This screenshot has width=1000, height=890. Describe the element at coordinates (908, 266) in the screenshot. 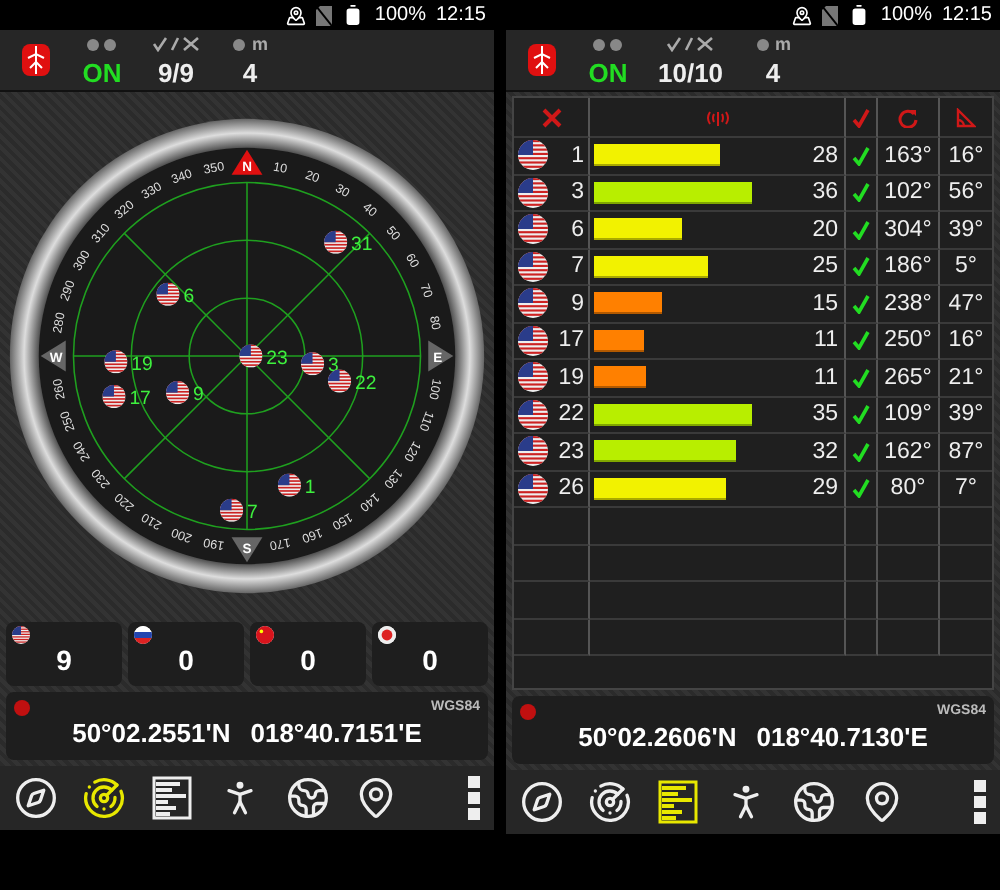

I see `azimuth-value: 186°` at that location.